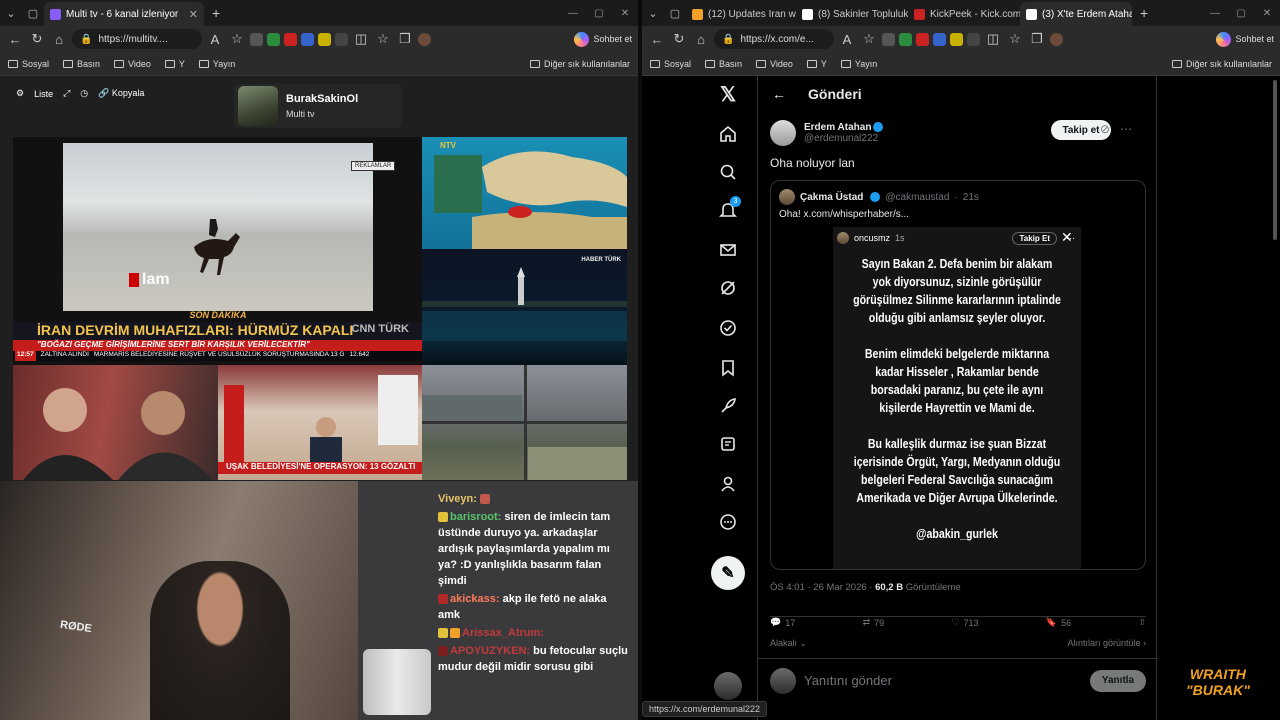 Image resolution: width=1280 pixels, height=720 pixels. Describe the element at coordinates (115, 422) in the screenshot. I see `video-tile-interview` at that location.